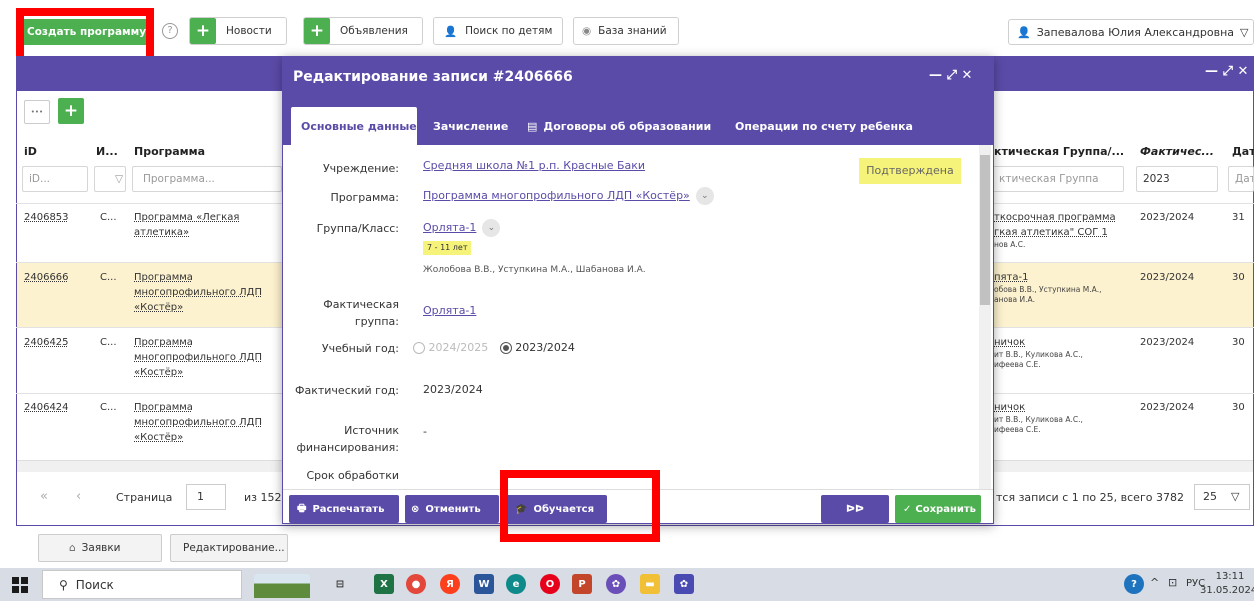 The width and height of the screenshot is (1254, 601). What do you see at coordinates (46, 342) in the screenshot?
I see `row-id: 2406425` at bounding box center [46, 342].